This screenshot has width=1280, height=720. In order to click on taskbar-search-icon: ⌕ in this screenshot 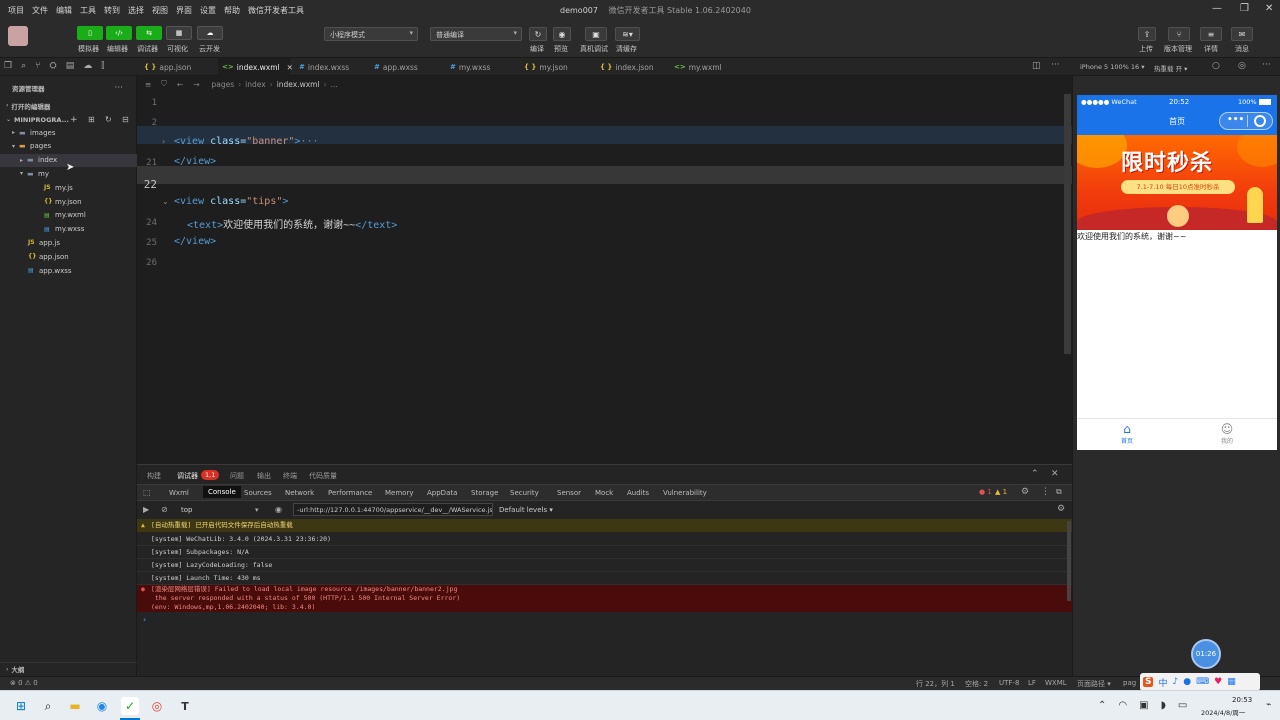, I will do `click(48, 706)`.